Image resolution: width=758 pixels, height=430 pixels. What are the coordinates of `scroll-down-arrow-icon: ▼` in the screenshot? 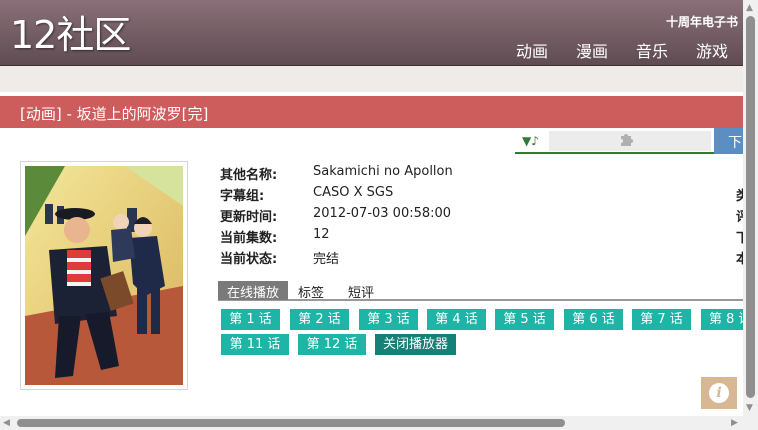 It's located at (749, 408).